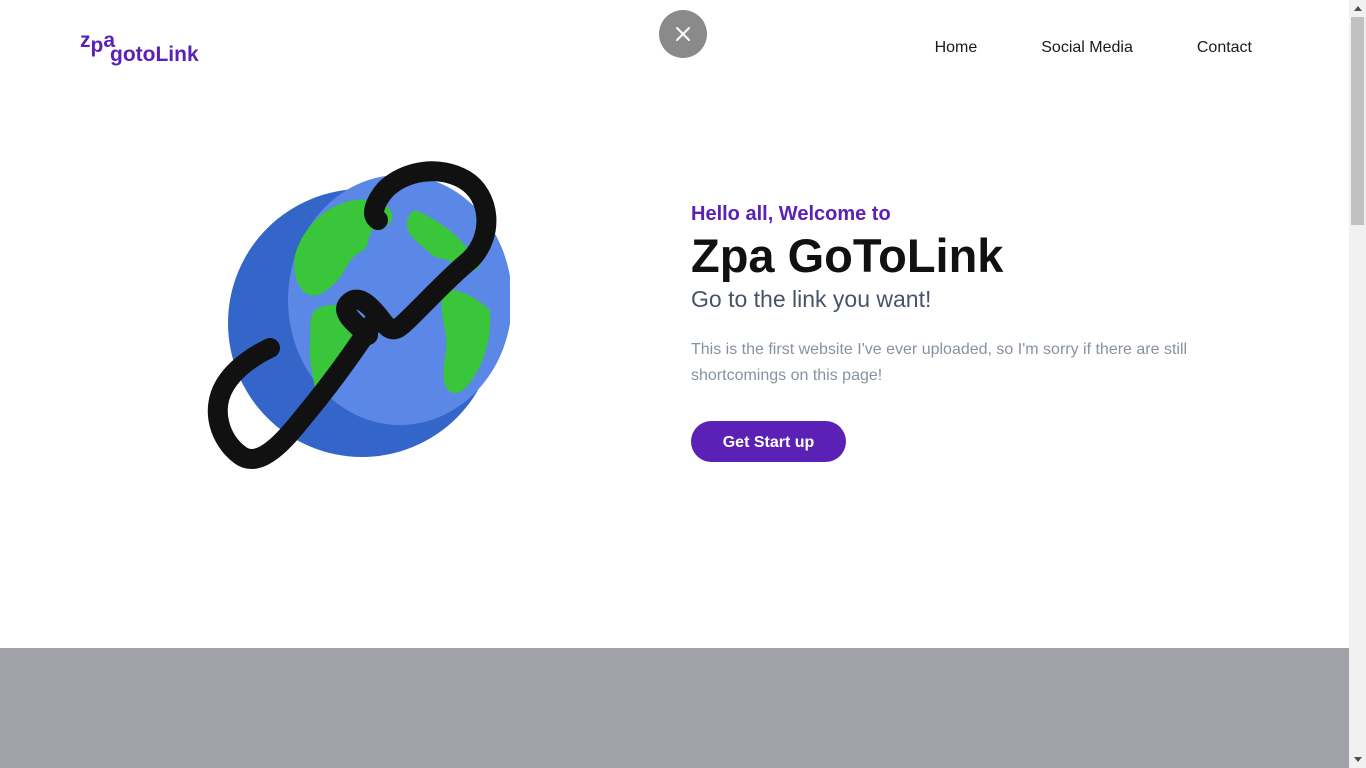  What do you see at coordinates (1087, 48) in the screenshot?
I see `nav-link-social-media: Social Media` at bounding box center [1087, 48].